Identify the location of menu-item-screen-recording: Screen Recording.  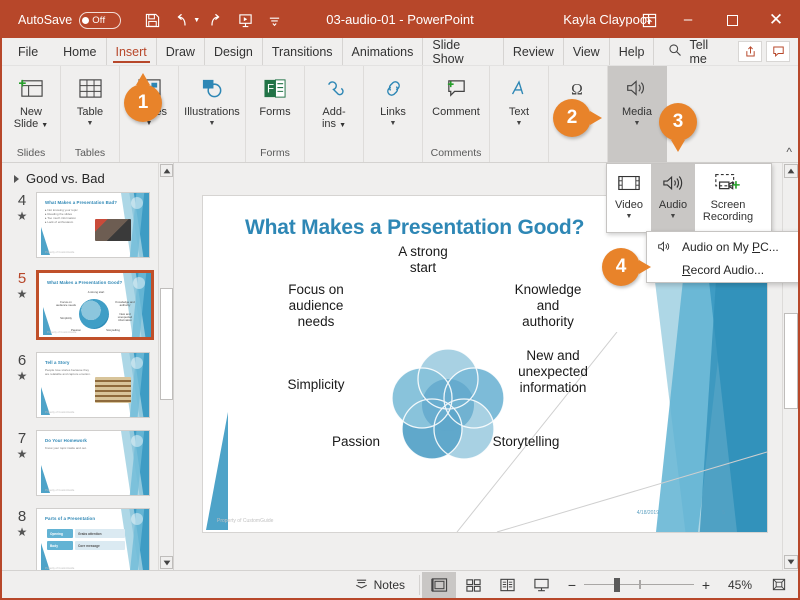
(728, 198).